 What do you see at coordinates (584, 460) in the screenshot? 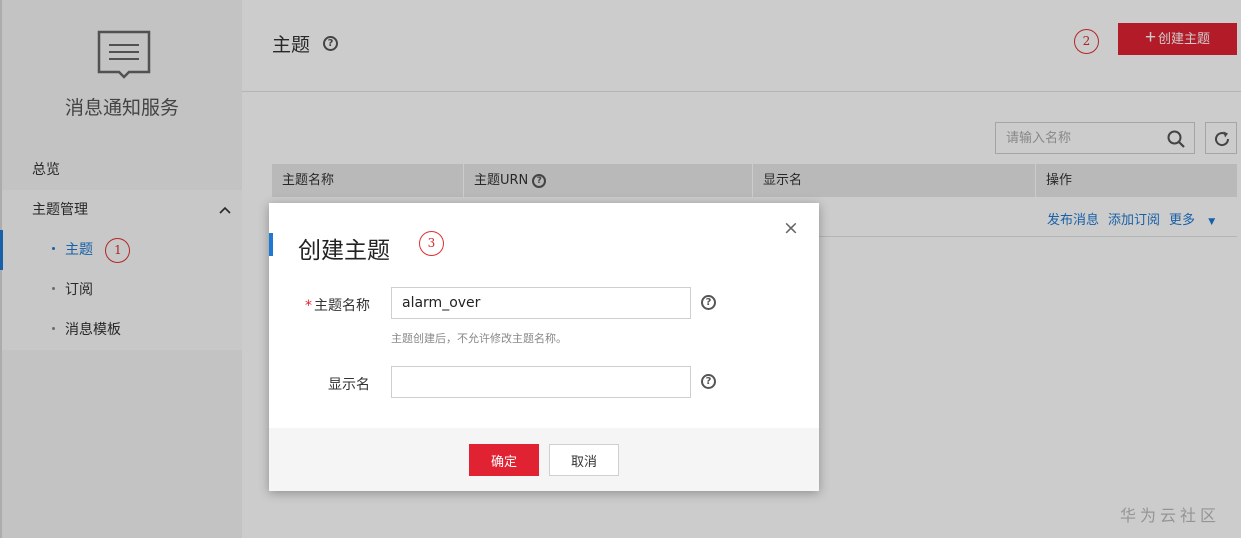
I see `cancel-button: 取消` at bounding box center [584, 460].